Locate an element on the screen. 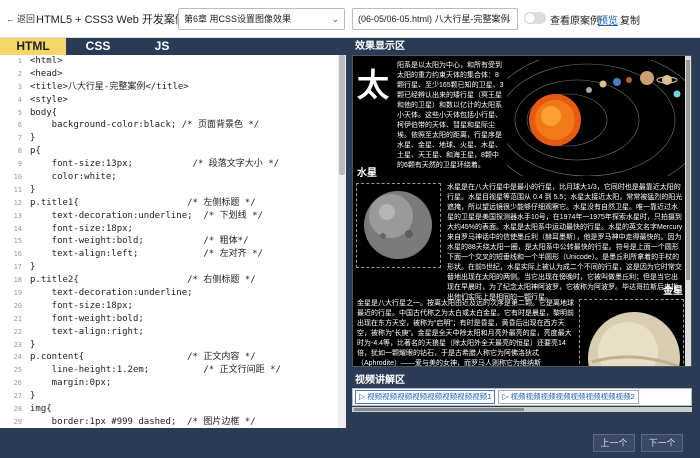  code-text: <style> is located at coordinates (49, 99).